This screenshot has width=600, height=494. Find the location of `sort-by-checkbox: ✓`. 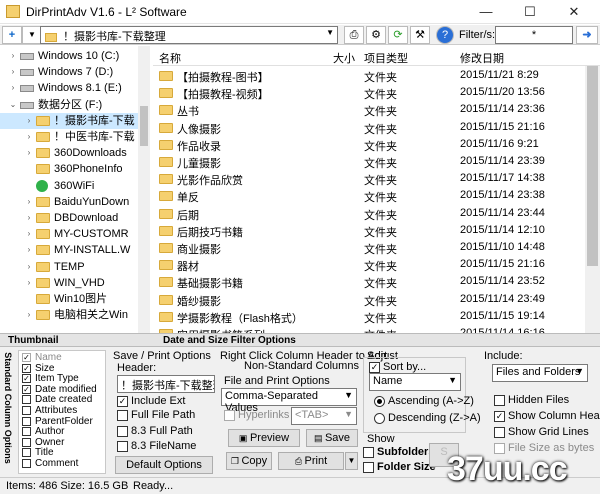

sort-by-checkbox: ✓ is located at coordinates (374, 367).